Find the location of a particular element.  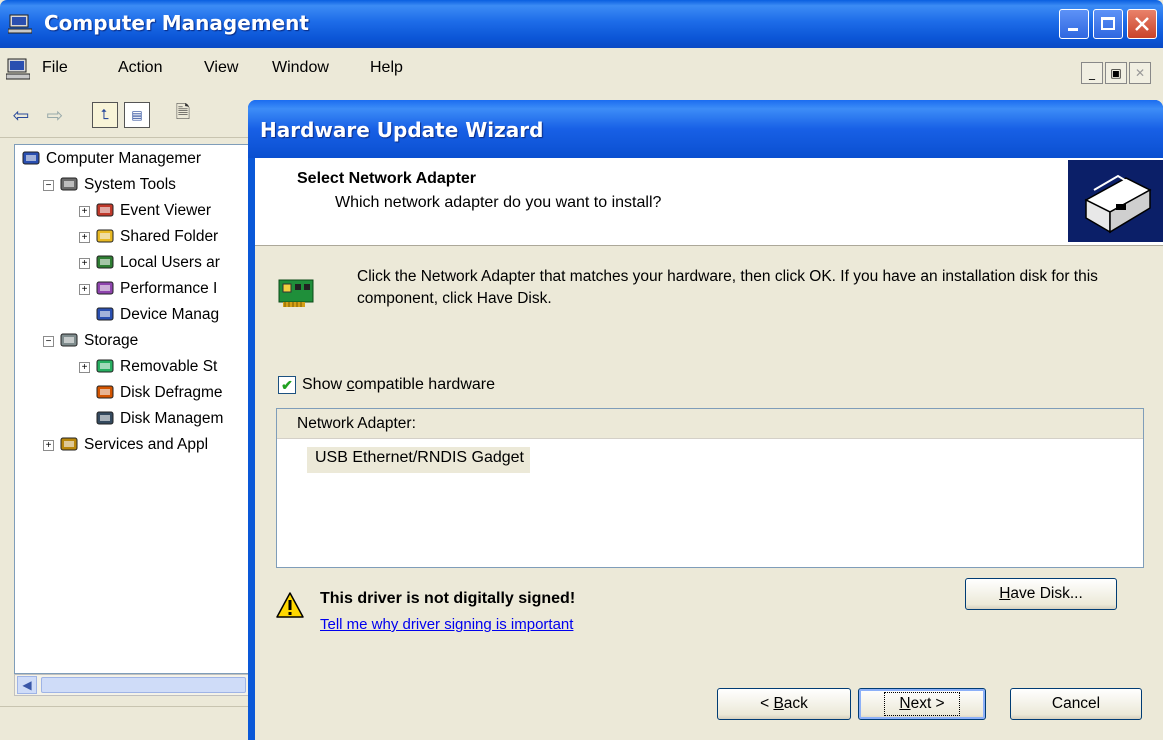

next-button: Next > is located at coordinates (922, 704).